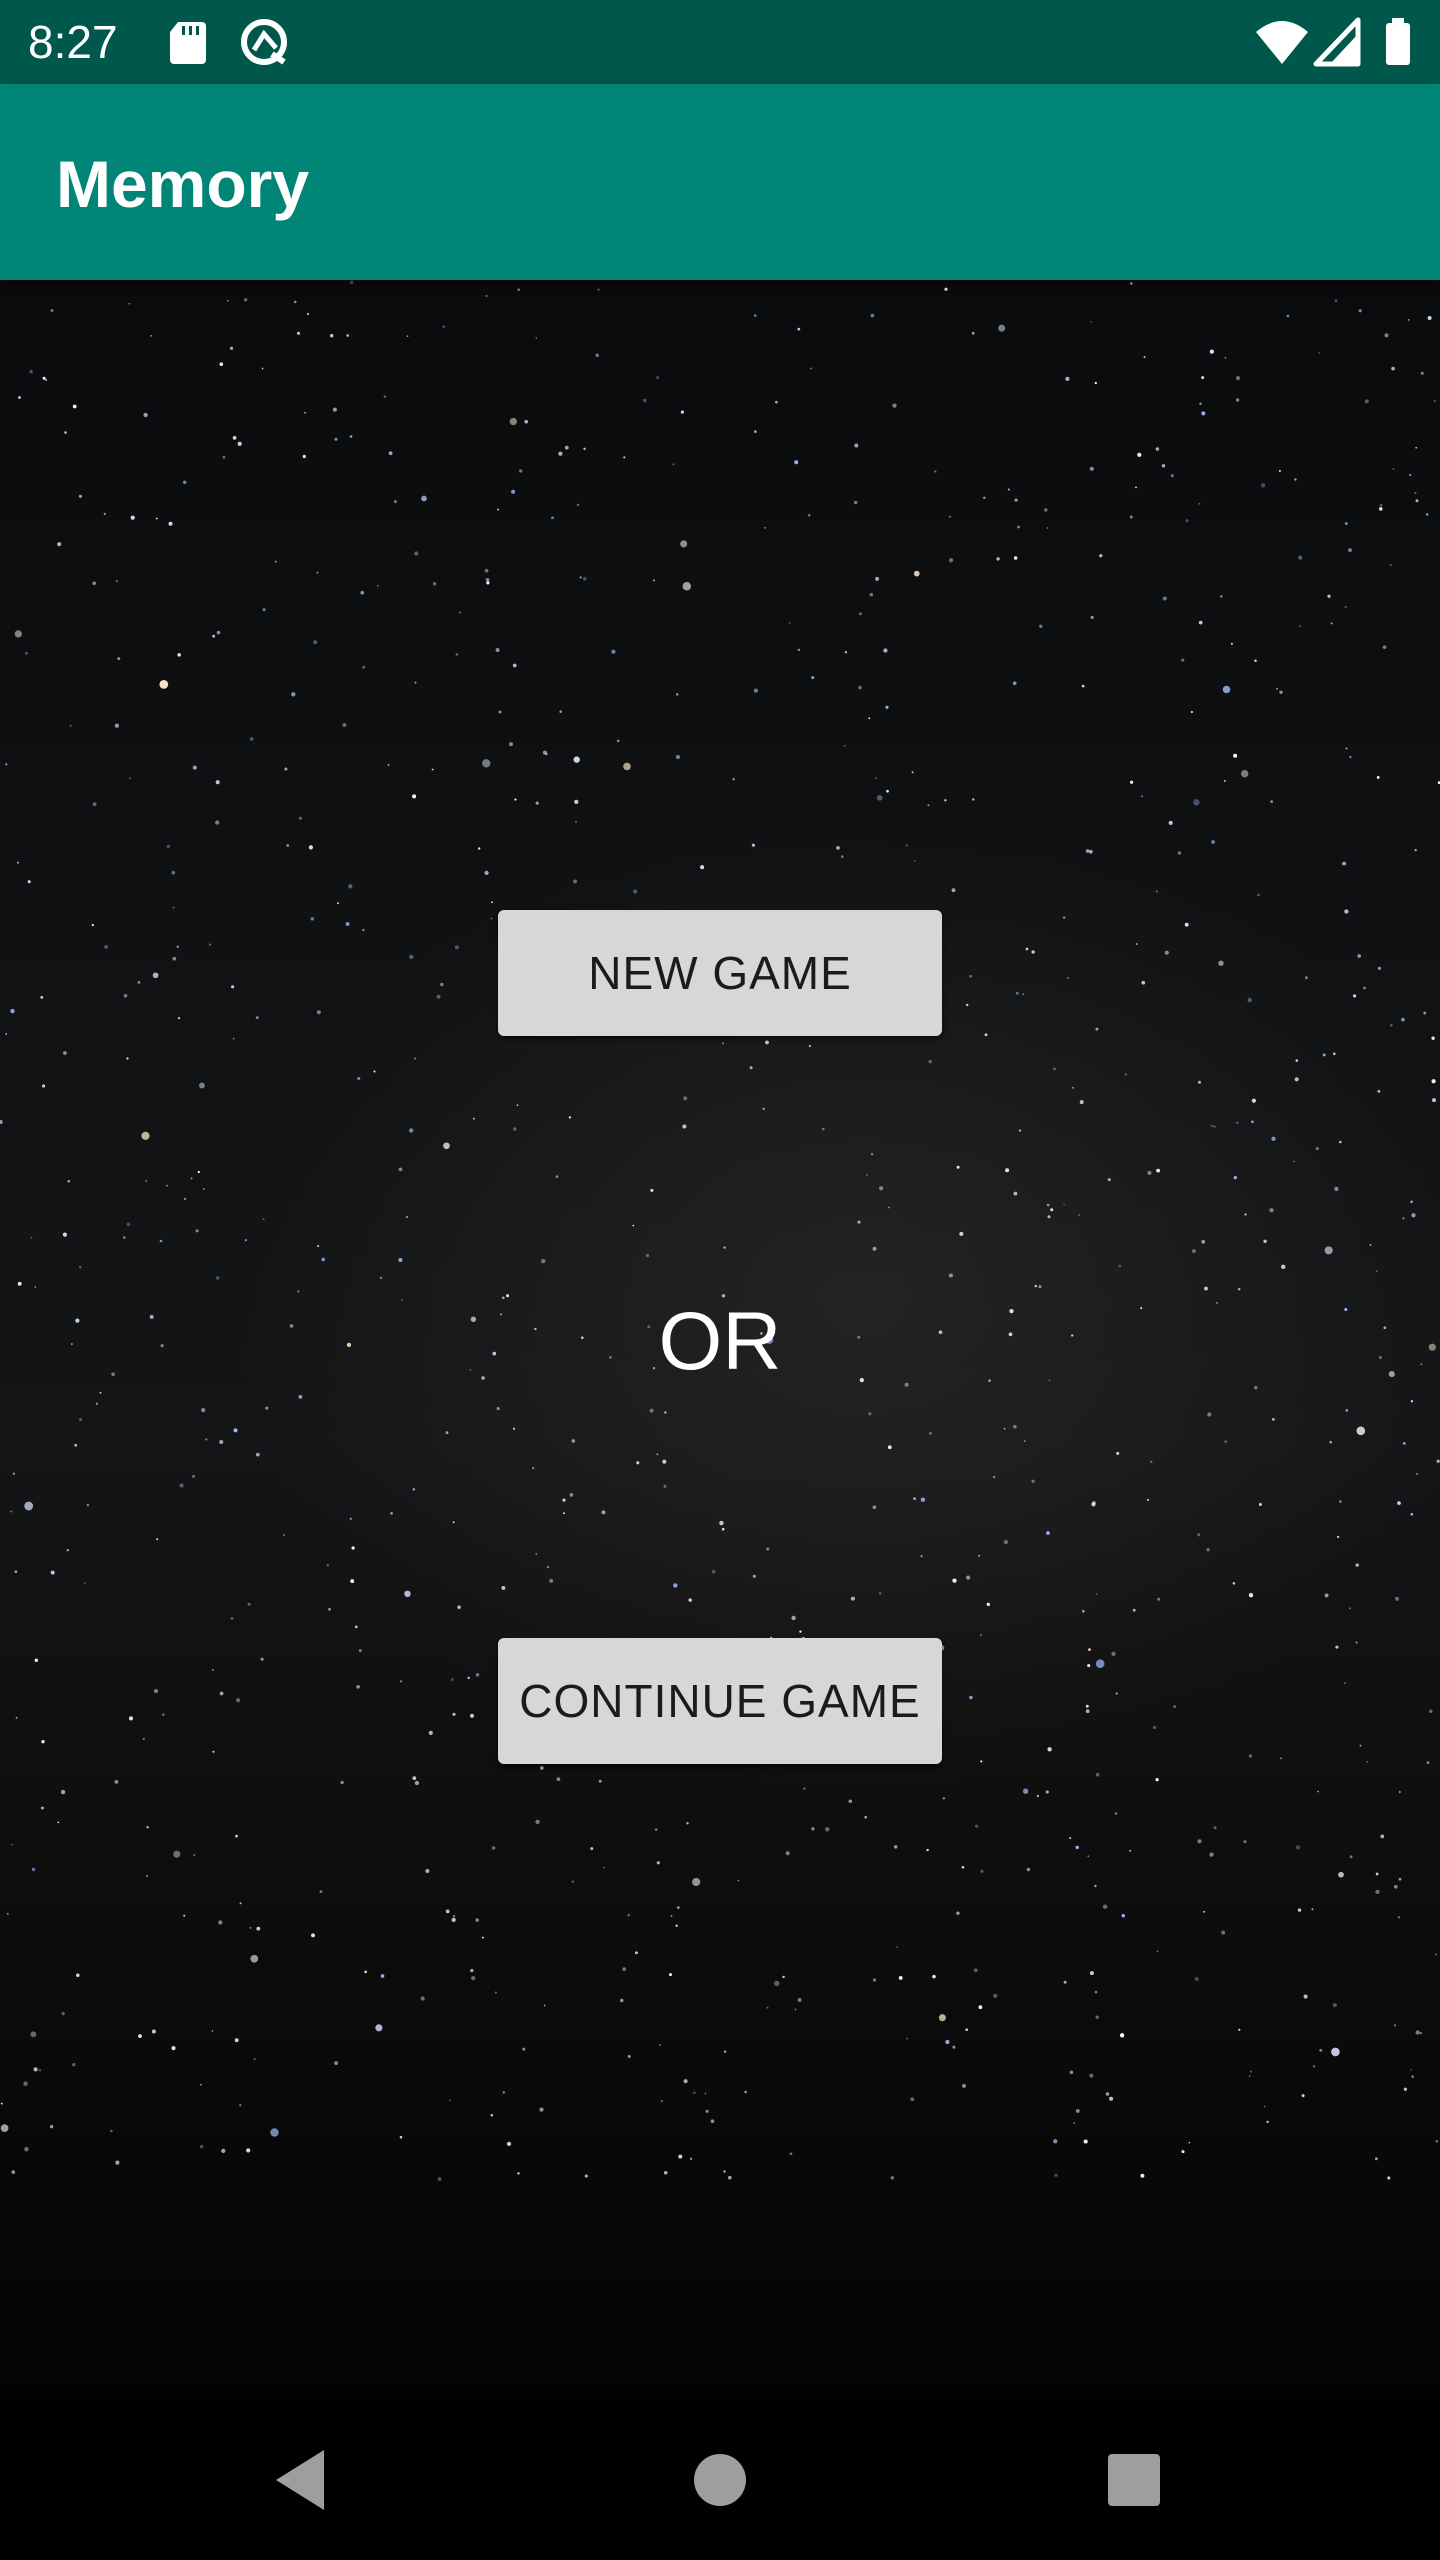 The height and width of the screenshot is (2560, 1440). I want to click on navigation-bar, so click(720, 2480).